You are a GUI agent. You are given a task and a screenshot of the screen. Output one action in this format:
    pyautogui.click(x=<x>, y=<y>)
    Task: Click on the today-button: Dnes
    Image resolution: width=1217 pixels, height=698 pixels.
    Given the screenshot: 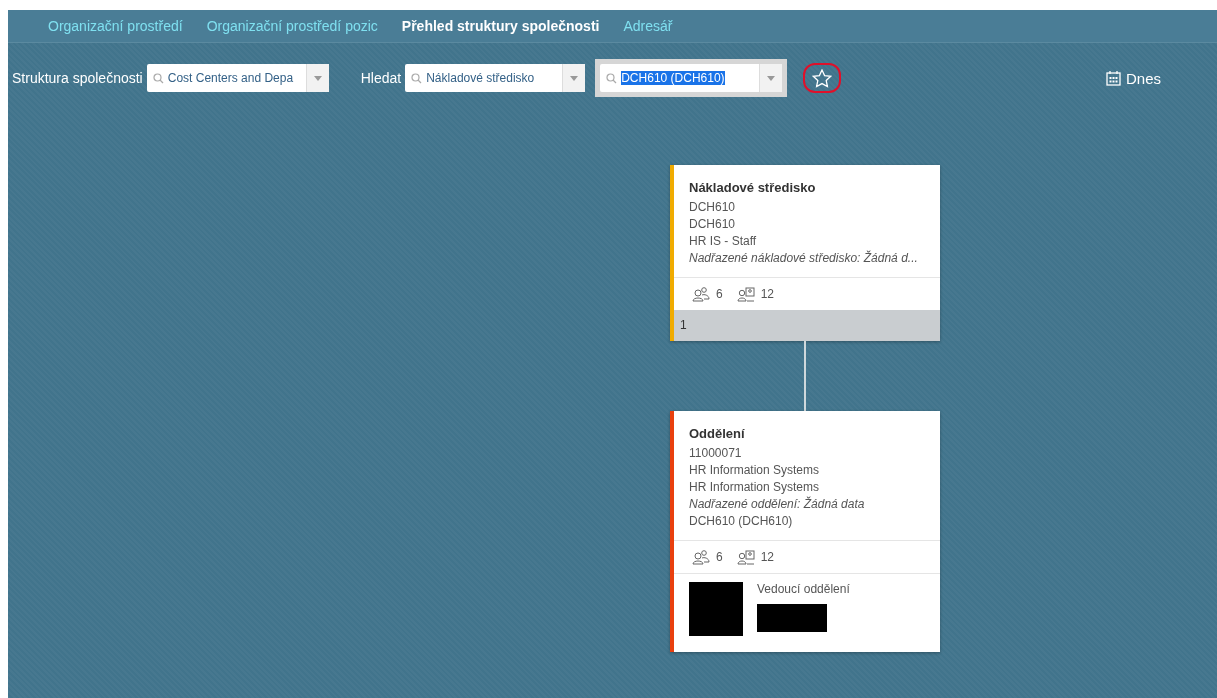 What is the action you would take?
    pyautogui.click(x=1133, y=78)
    